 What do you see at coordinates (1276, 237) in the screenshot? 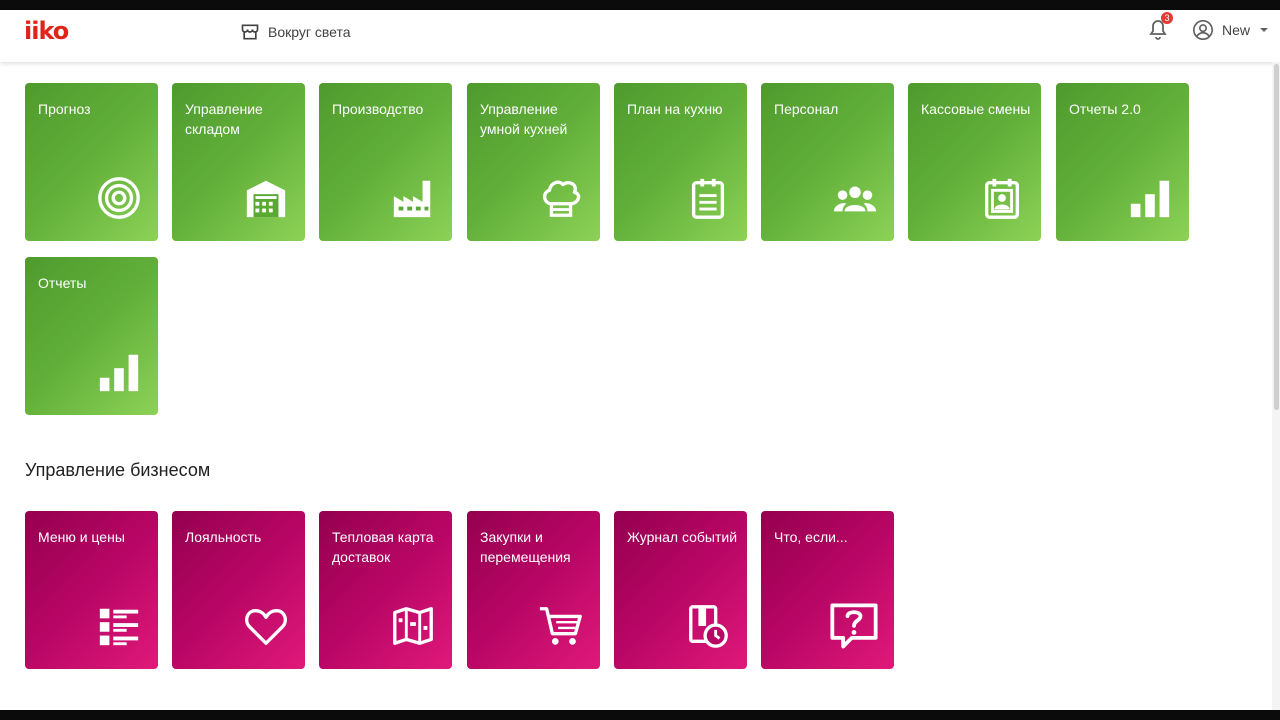
I see `scrollbar-thumb` at bounding box center [1276, 237].